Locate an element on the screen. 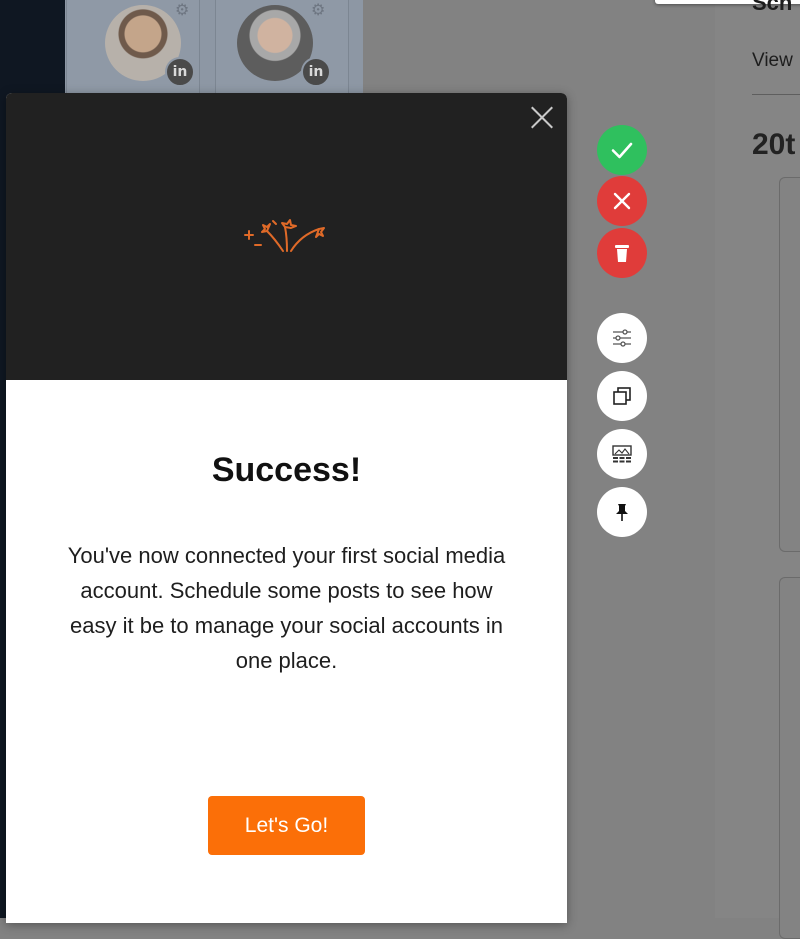 The width and height of the screenshot is (800, 939). duplicate-button is located at coordinates (622, 396).